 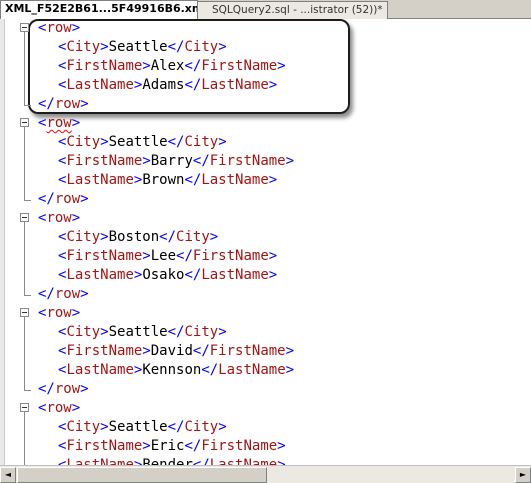 What do you see at coordinates (265, 237) in the screenshot?
I see `xml-line-city: <City>Boston</City>` at bounding box center [265, 237].